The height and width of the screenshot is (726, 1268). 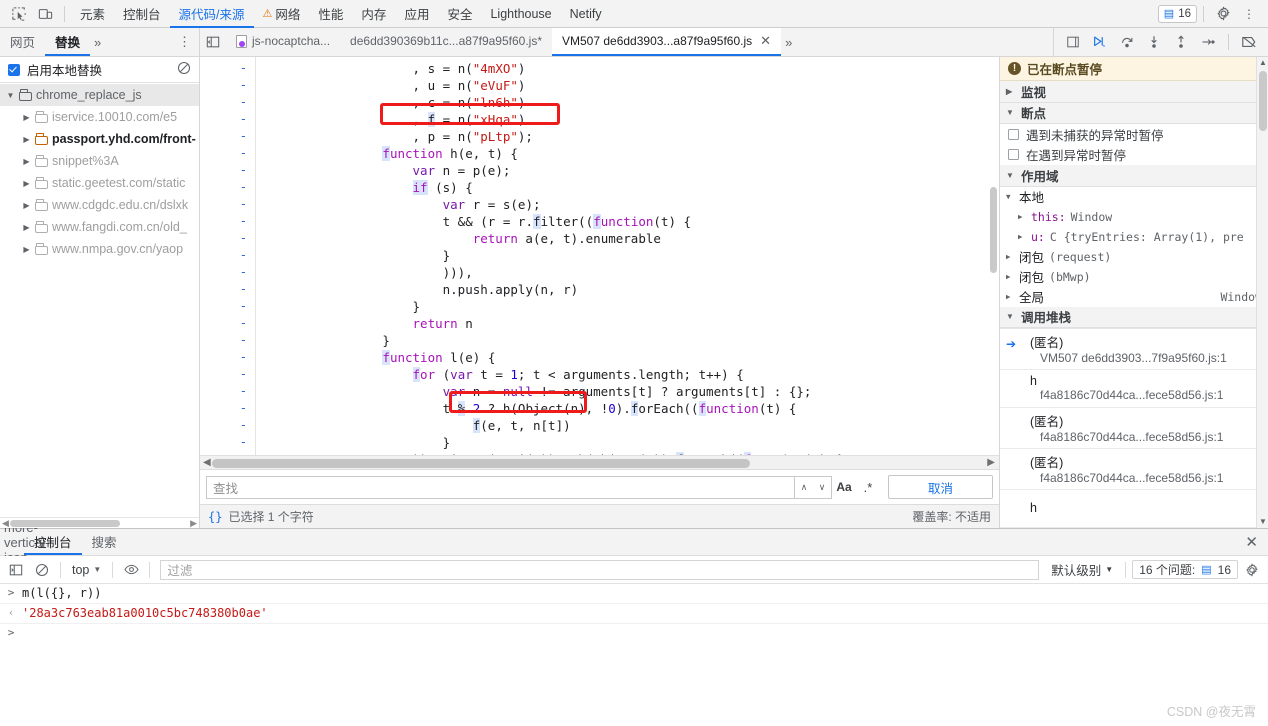 What do you see at coordinates (215, 517) in the screenshot?
I see `pretty-print-icon: {}` at bounding box center [215, 517].